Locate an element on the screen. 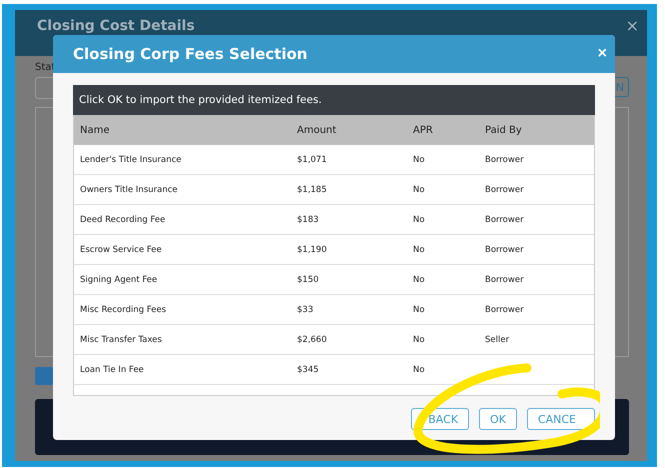 This screenshot has width=665, height=468. dialog-button: CANCE is located at coordinates (560, 419).